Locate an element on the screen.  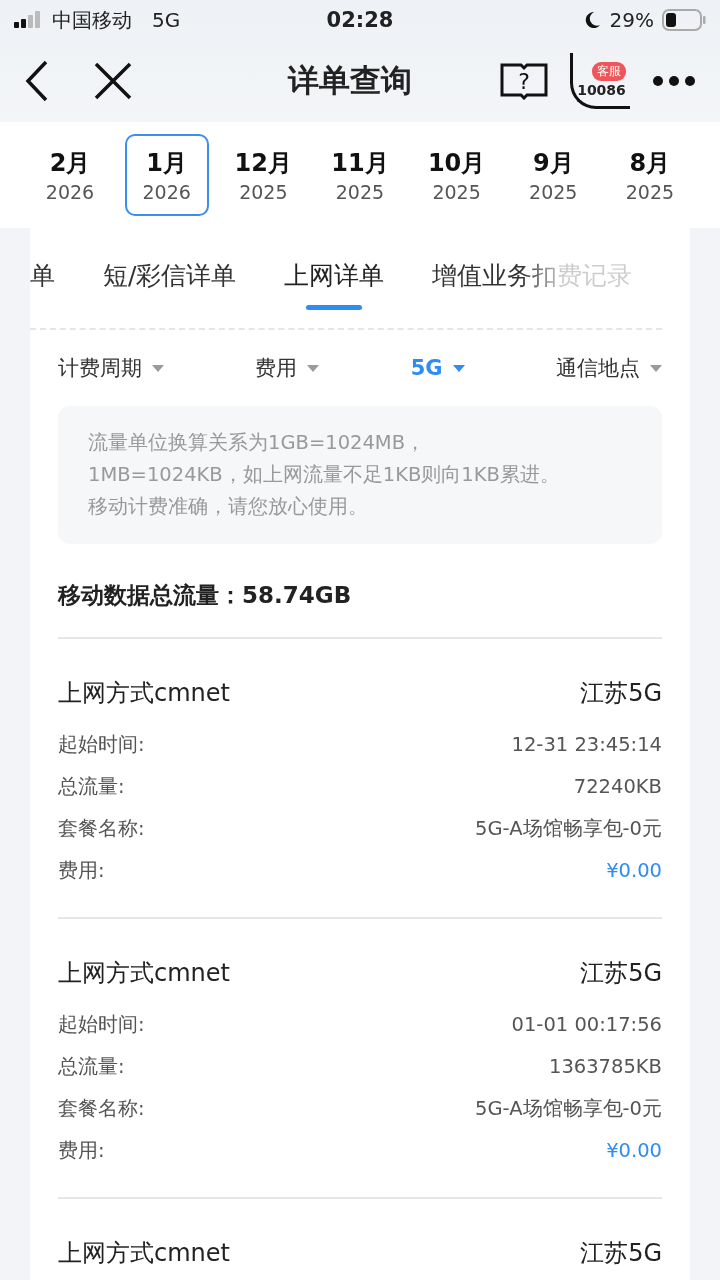
service-badge: 客服 is located at coordinates (608, 71).